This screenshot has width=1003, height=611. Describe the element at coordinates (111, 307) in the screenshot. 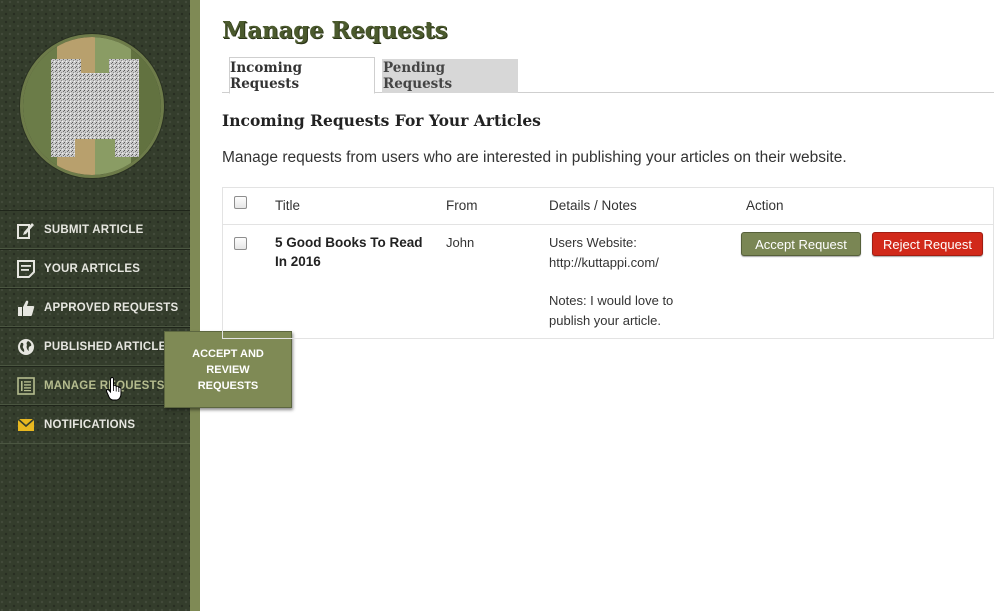

I see `sidebar-item-label: APPROVED REQUESTS` at that location.